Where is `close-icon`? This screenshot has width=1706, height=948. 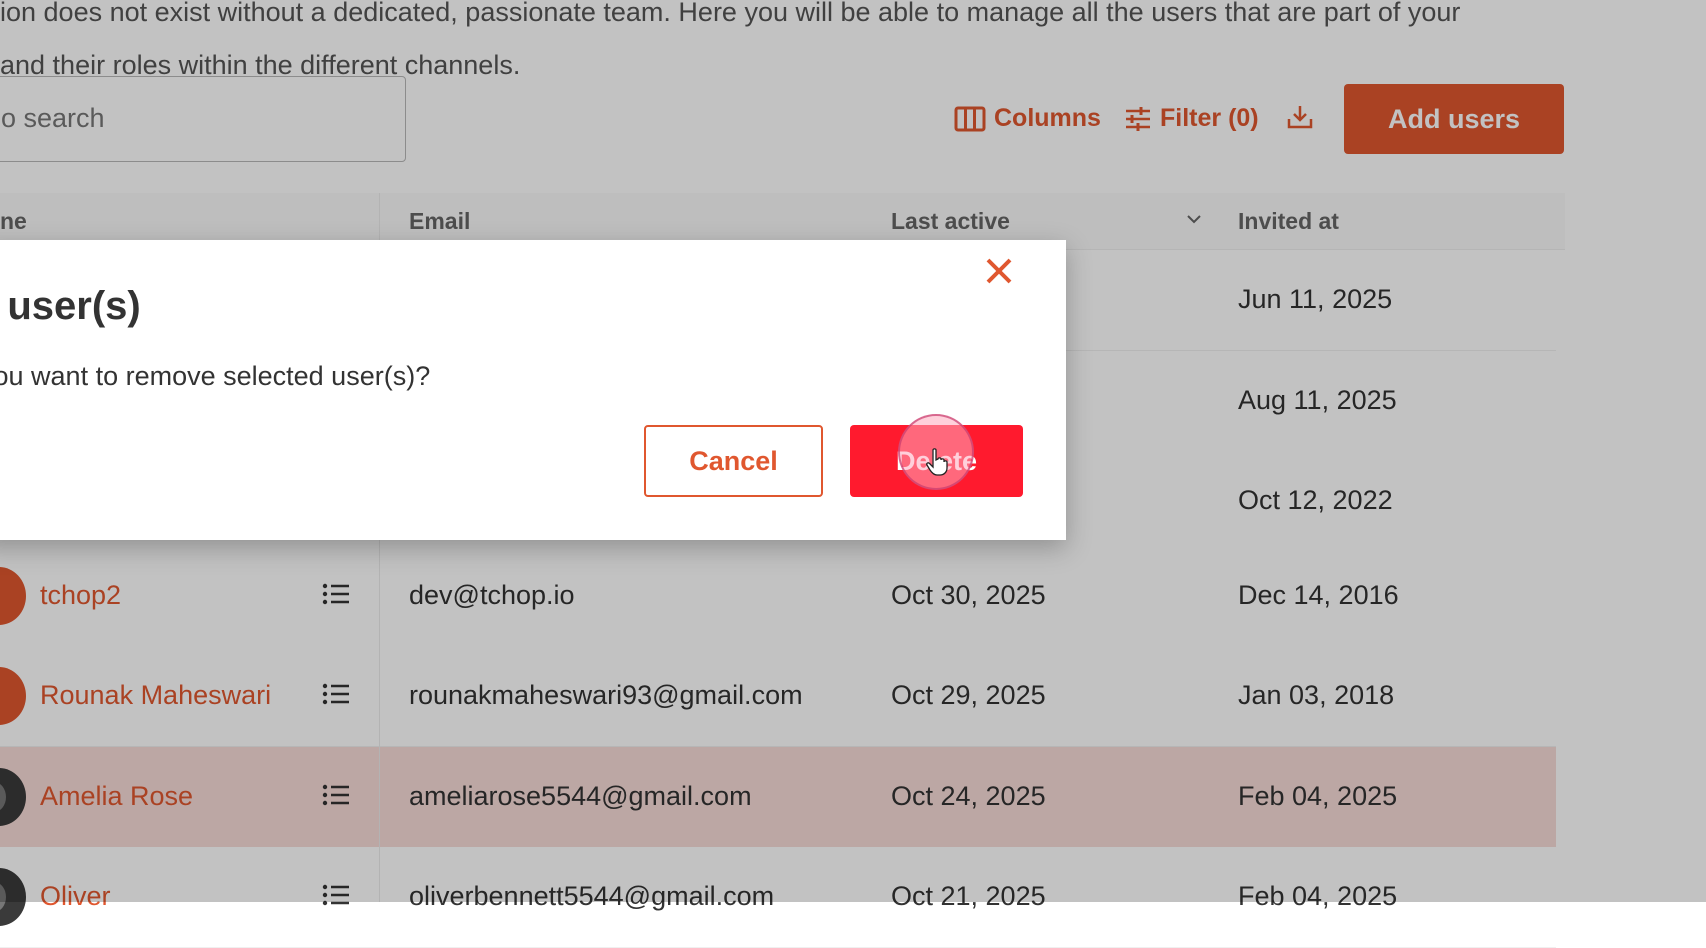 close-icon is located at coordinates (999, 271).